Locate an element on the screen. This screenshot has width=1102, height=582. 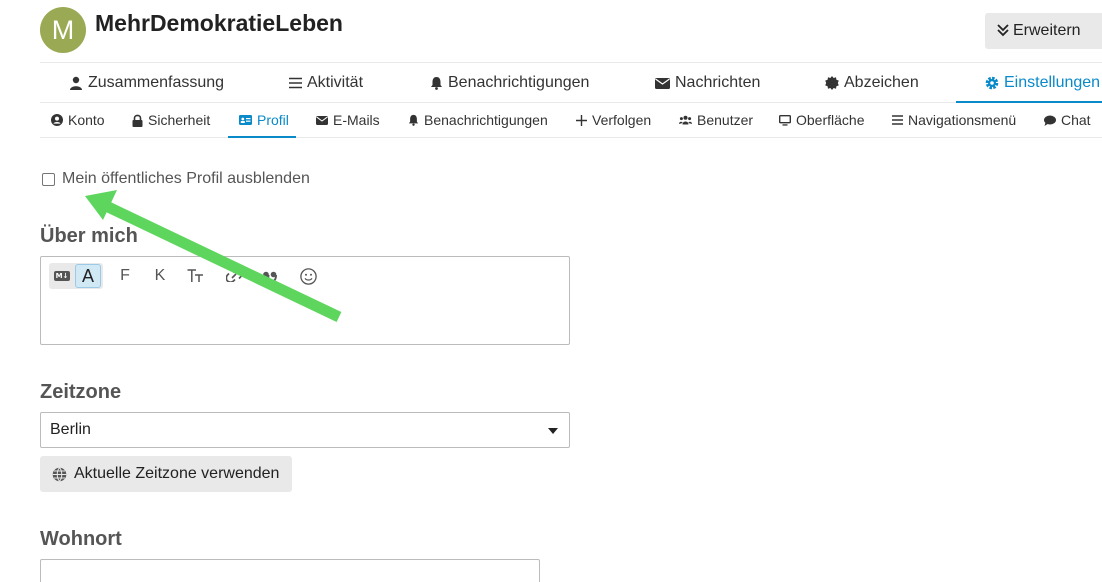
use-current-timezone-button: Aktuelle Zeitzone verwenden is located at coordinates (166, 474).